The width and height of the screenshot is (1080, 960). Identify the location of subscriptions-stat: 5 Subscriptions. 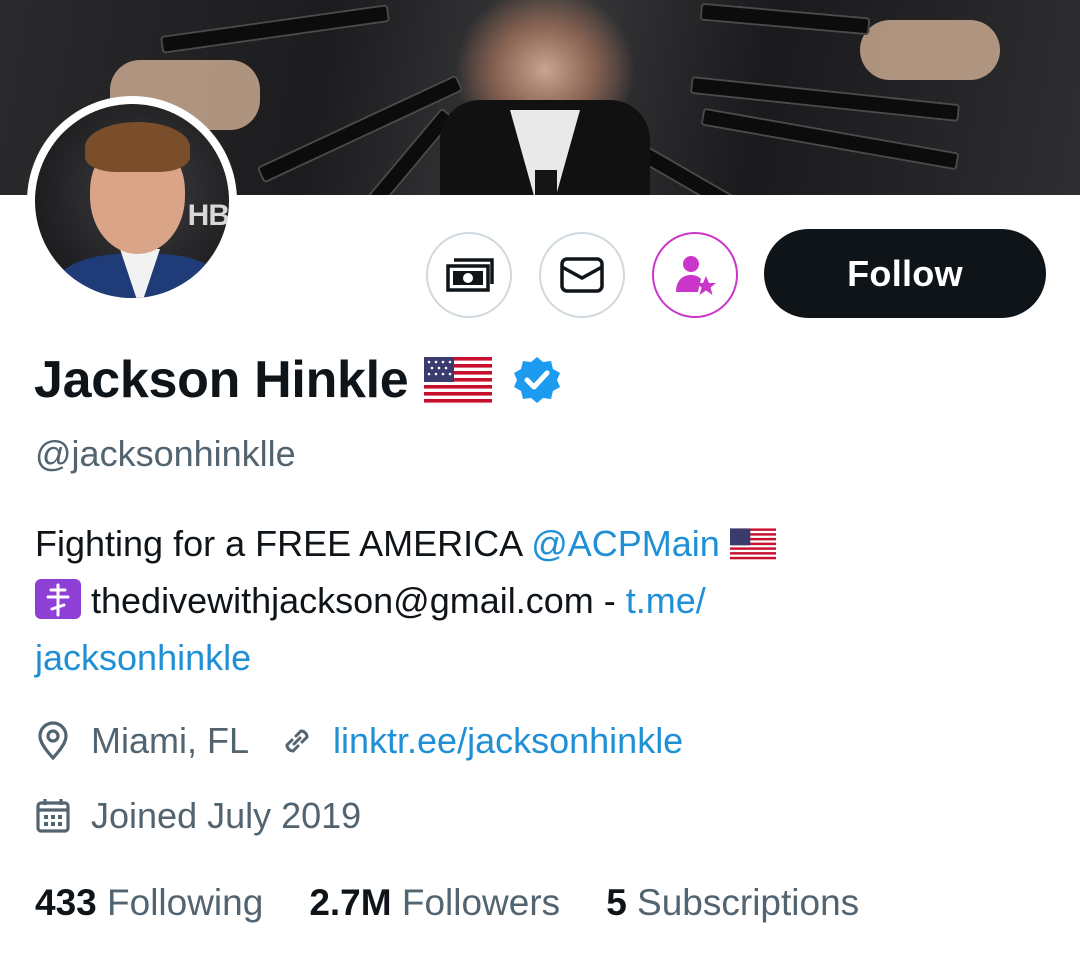
(732, 903).